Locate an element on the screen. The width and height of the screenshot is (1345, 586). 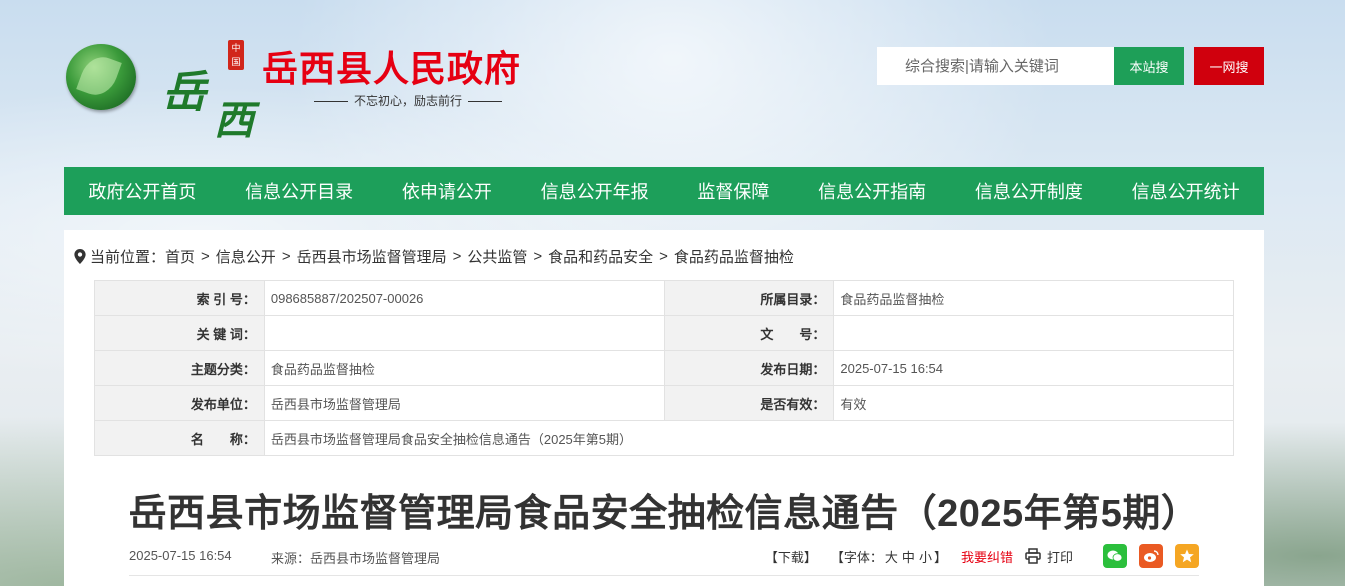
print-button: 打印 is located at coordinates (1049, 556).